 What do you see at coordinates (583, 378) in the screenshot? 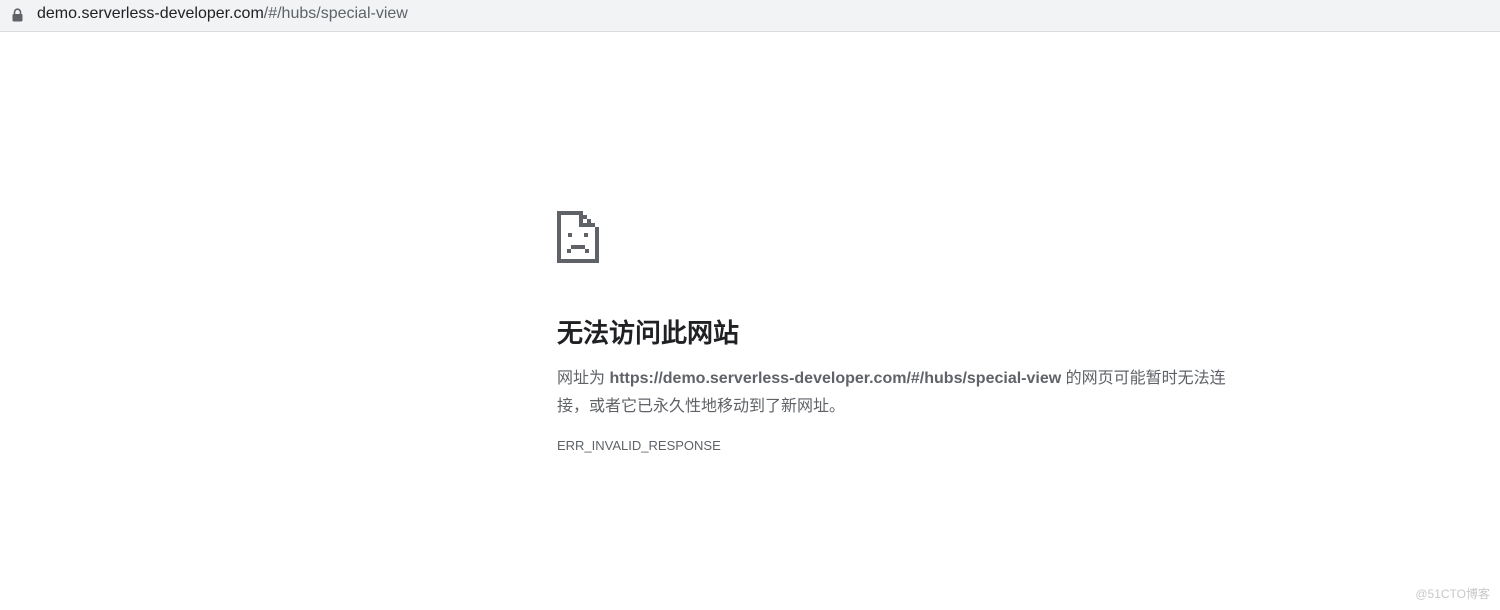
I see `message-prefix: 网址为` at bounding box center [583, 378].